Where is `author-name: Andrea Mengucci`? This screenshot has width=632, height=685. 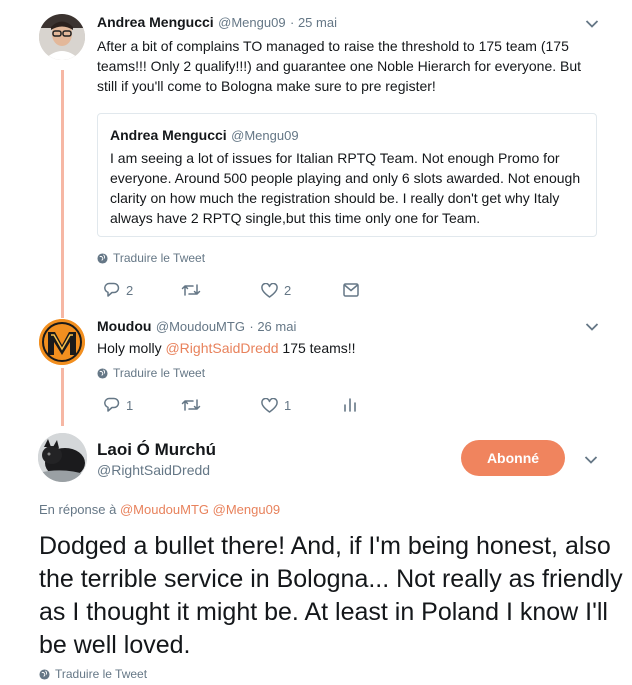 author-name: Andrea Mengucci is located at coordinates (155, 22).